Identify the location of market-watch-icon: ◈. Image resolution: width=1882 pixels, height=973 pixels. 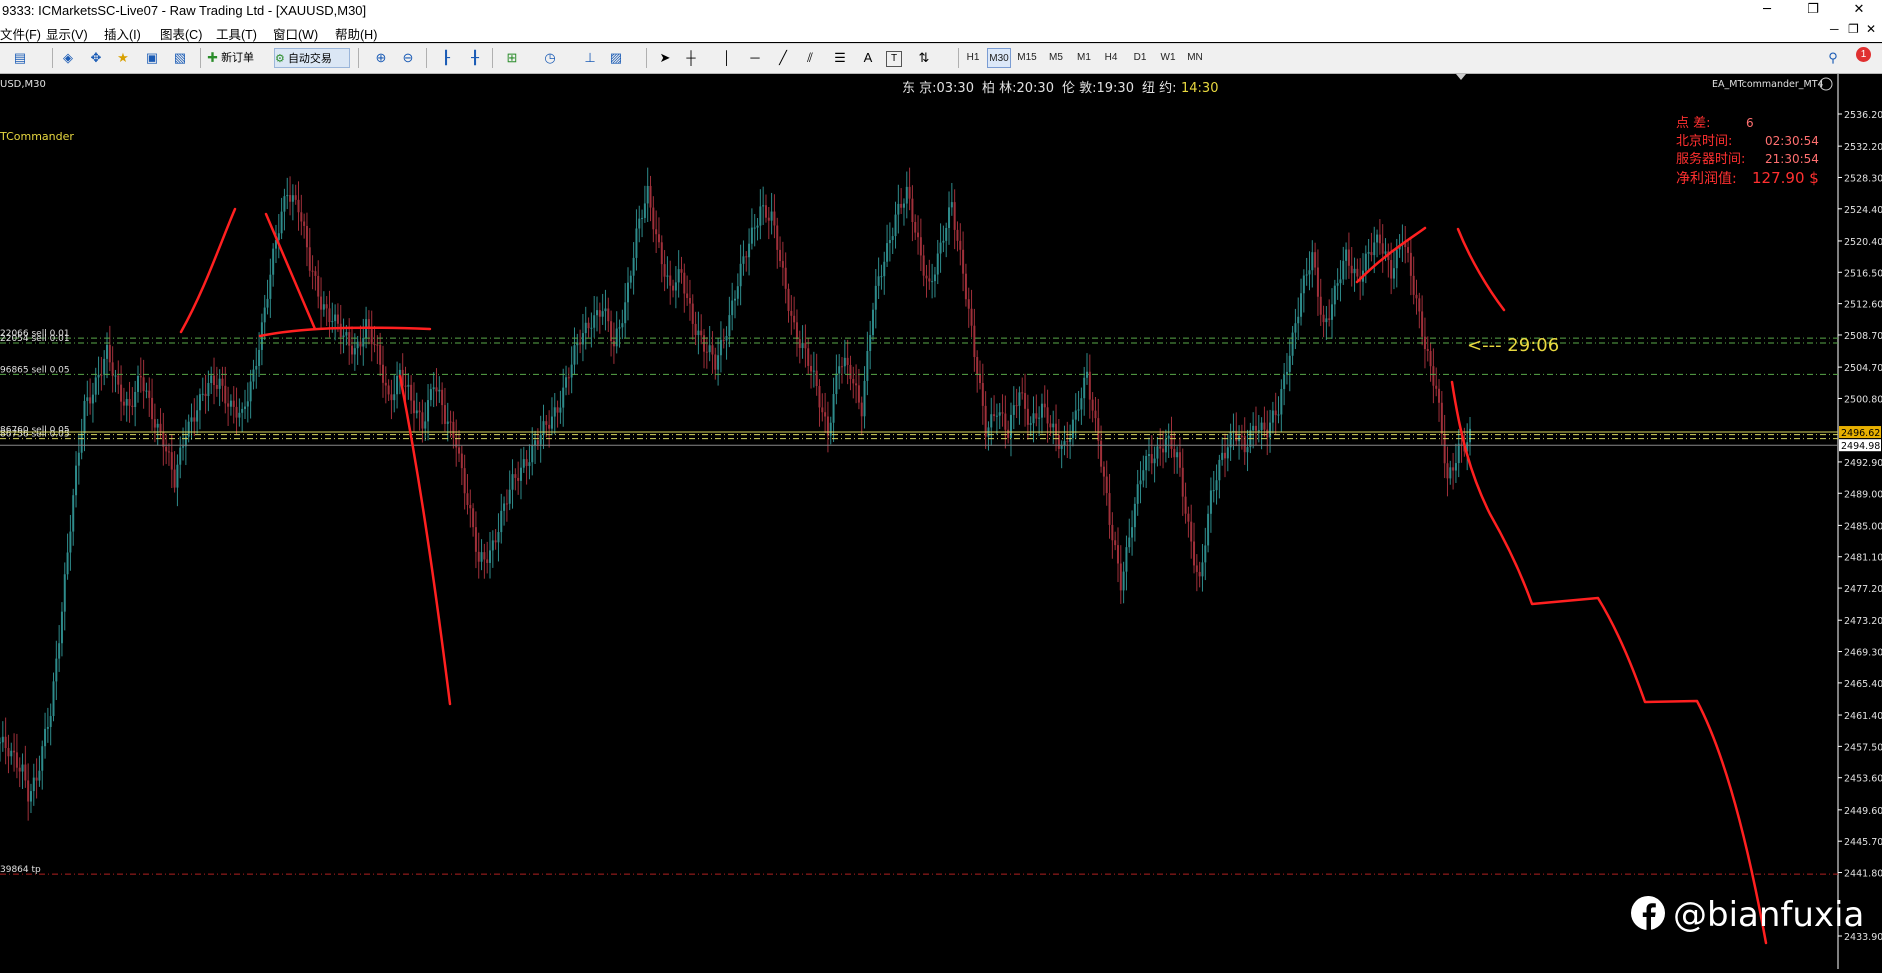
(68, 58).